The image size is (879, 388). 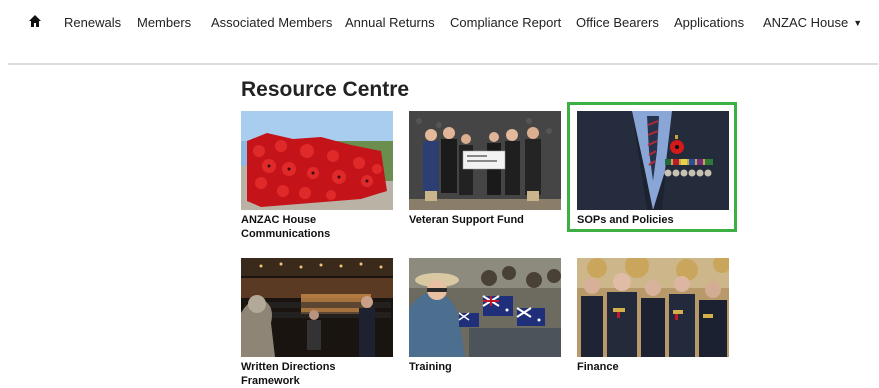 What do you see at coordinates (317, 160) in the screenshot?
I see `anzac-letters-image` at bounding box center [317, 160].